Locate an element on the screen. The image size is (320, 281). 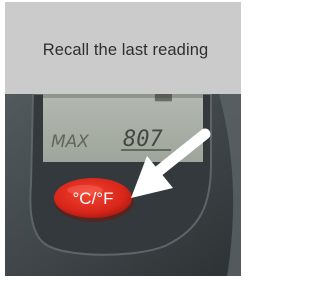
lcd-top-shadow is located at coordinates (123, 96).